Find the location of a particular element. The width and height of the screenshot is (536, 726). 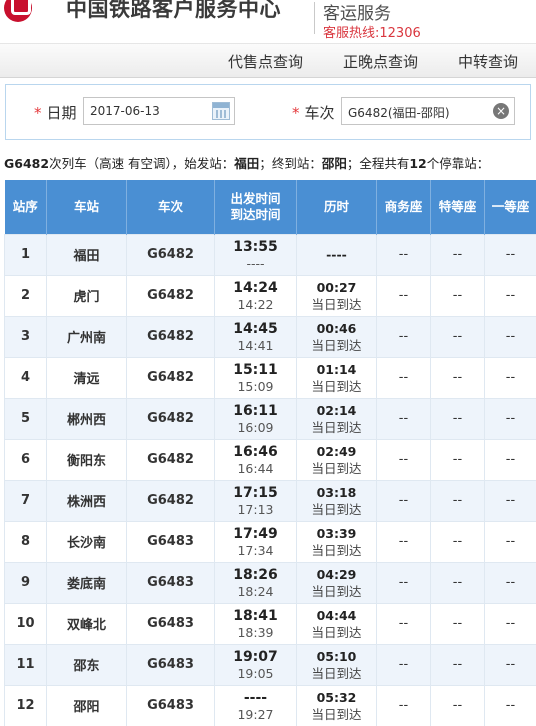

required-mark: * is located at coordinates (296, 113).